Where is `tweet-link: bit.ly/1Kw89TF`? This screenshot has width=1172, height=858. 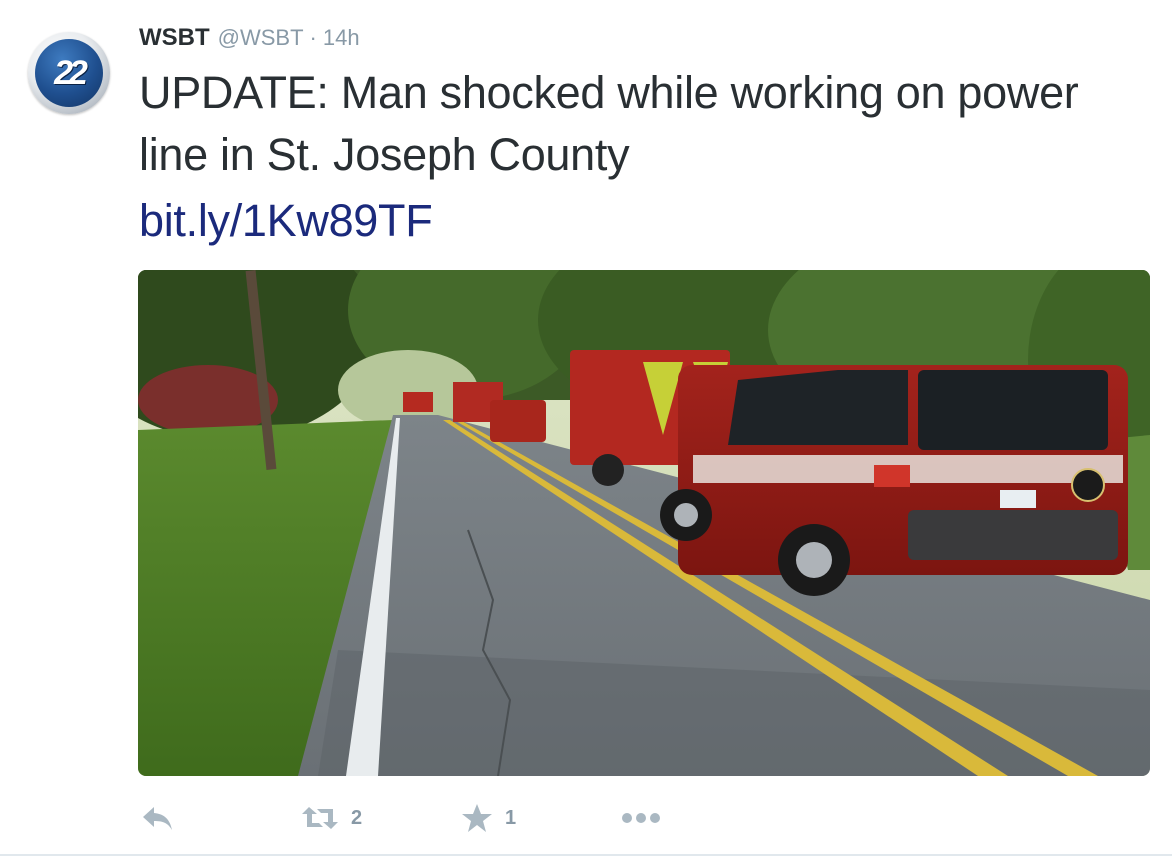 tweet-link: bit.ly/1Kw89TF is located at coordinates (286, 221).